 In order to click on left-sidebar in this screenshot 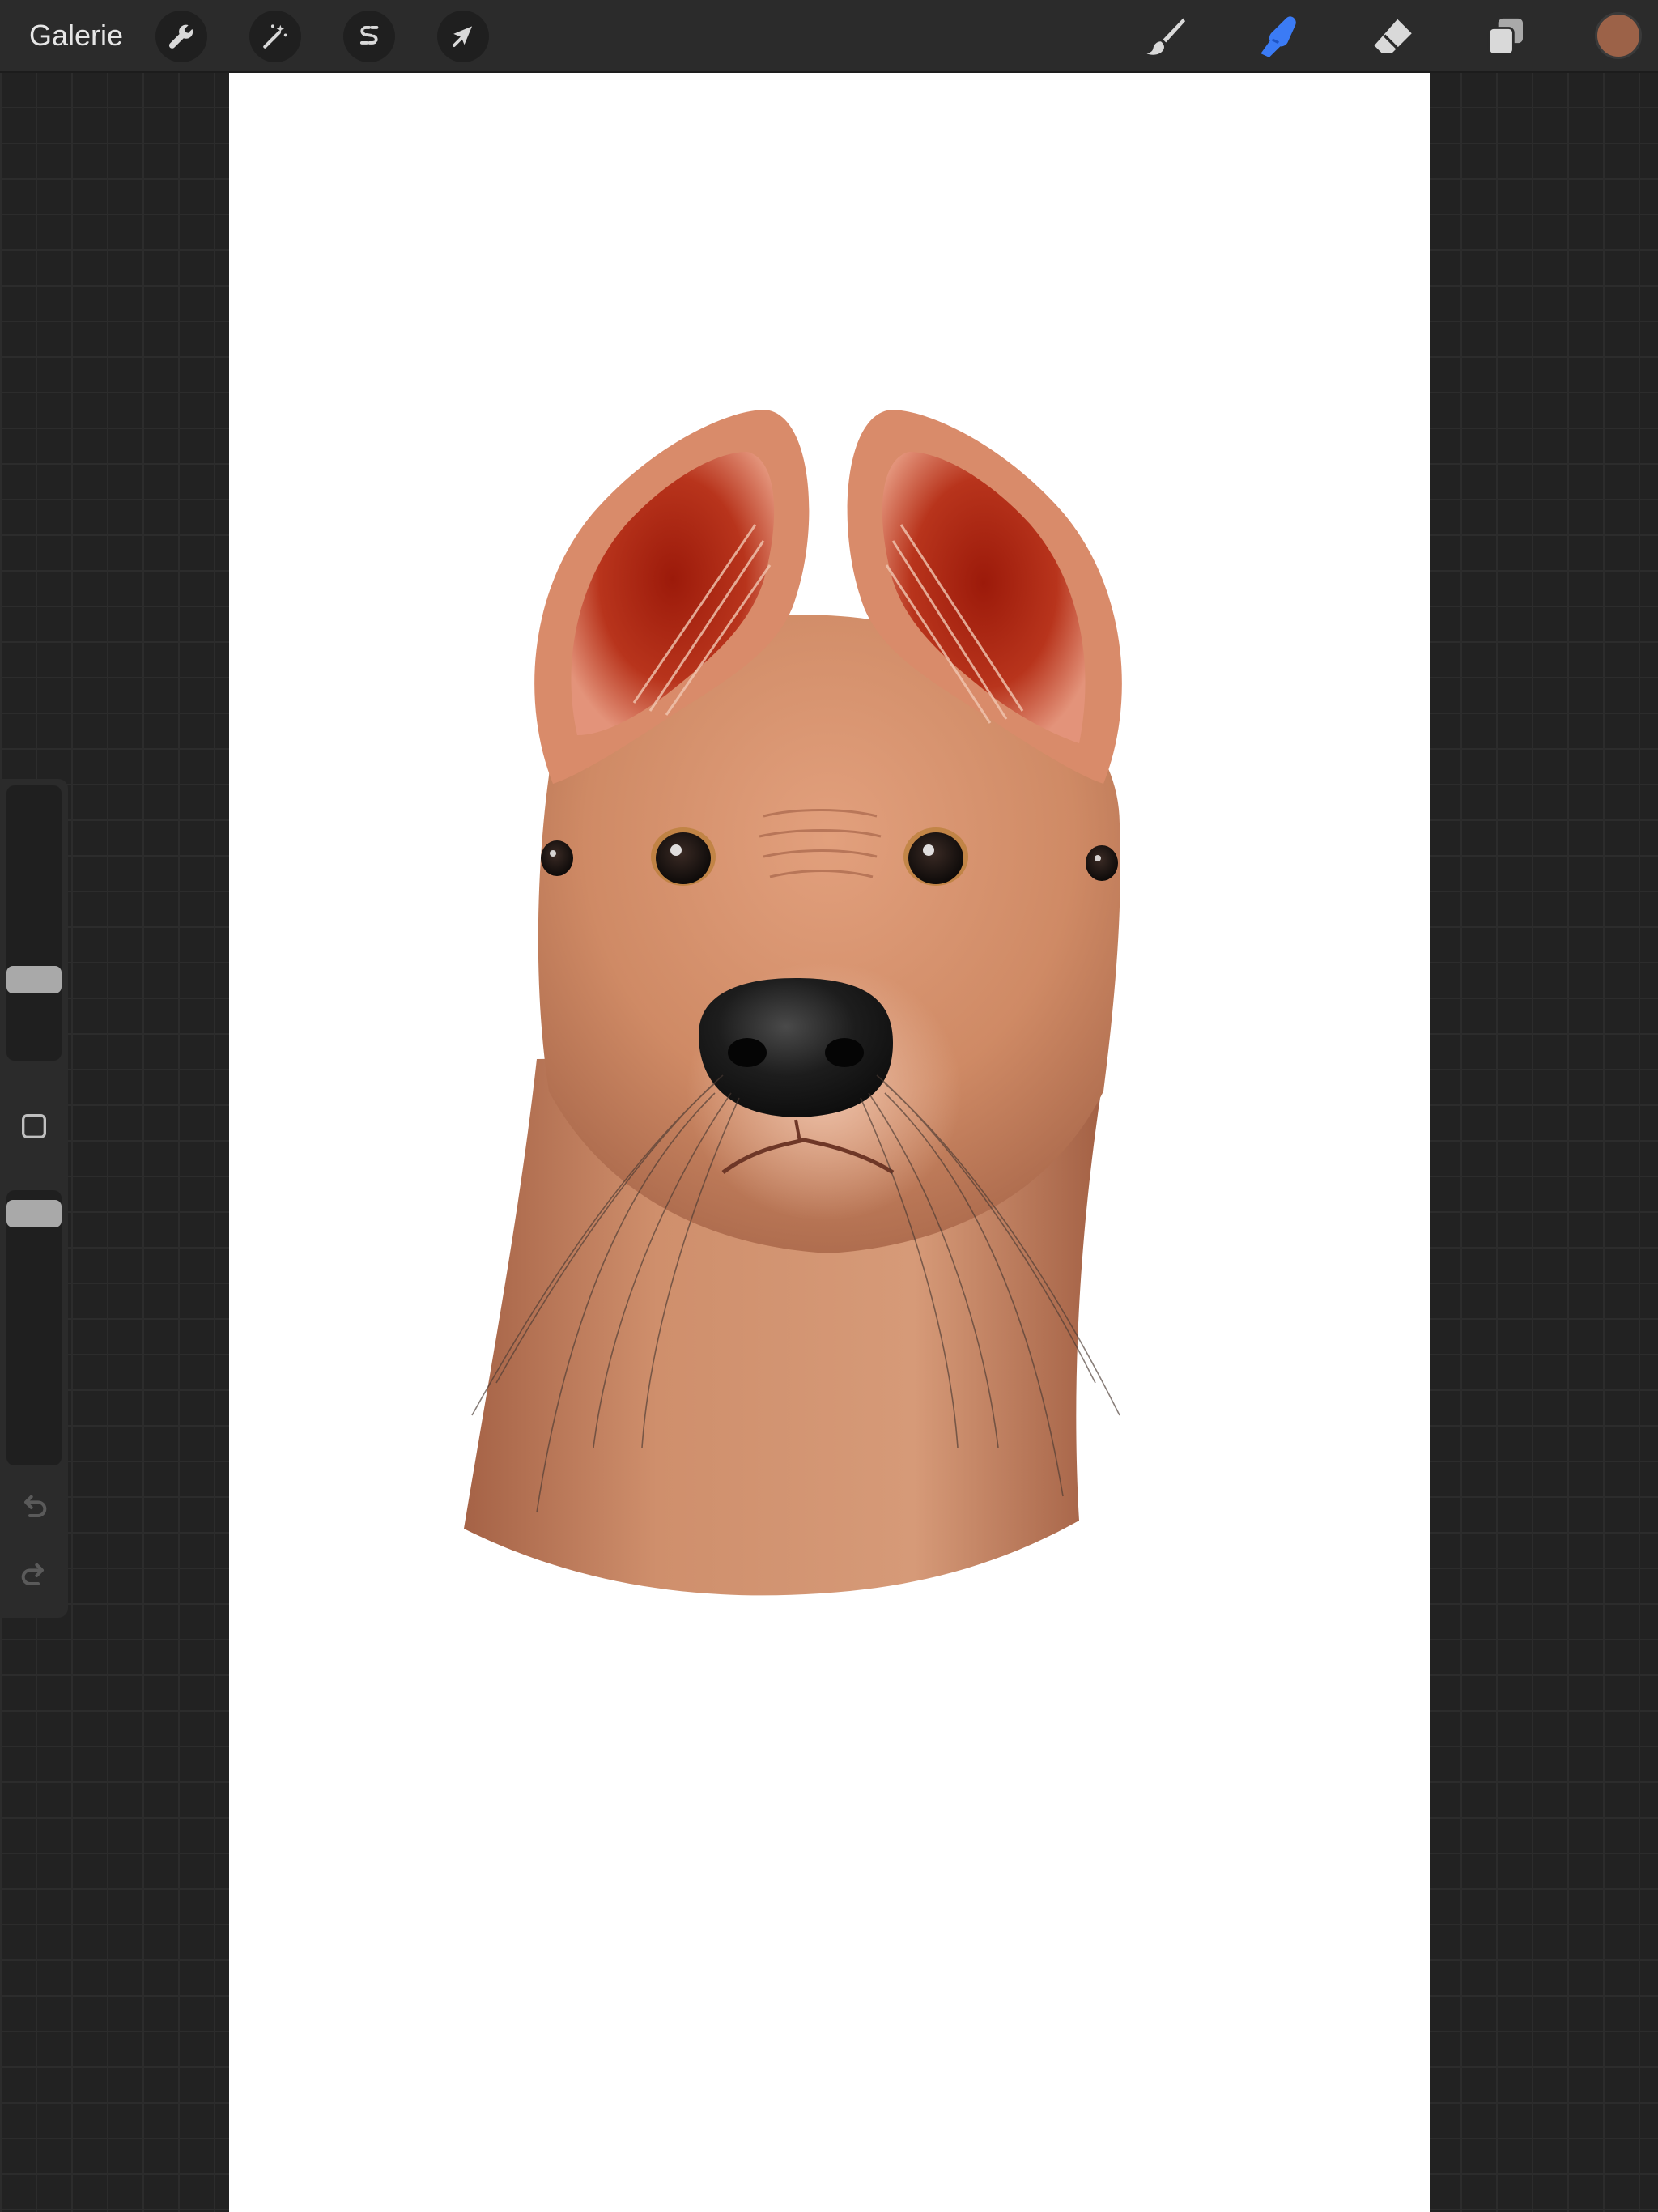, I will do `click(34, 1198)`.